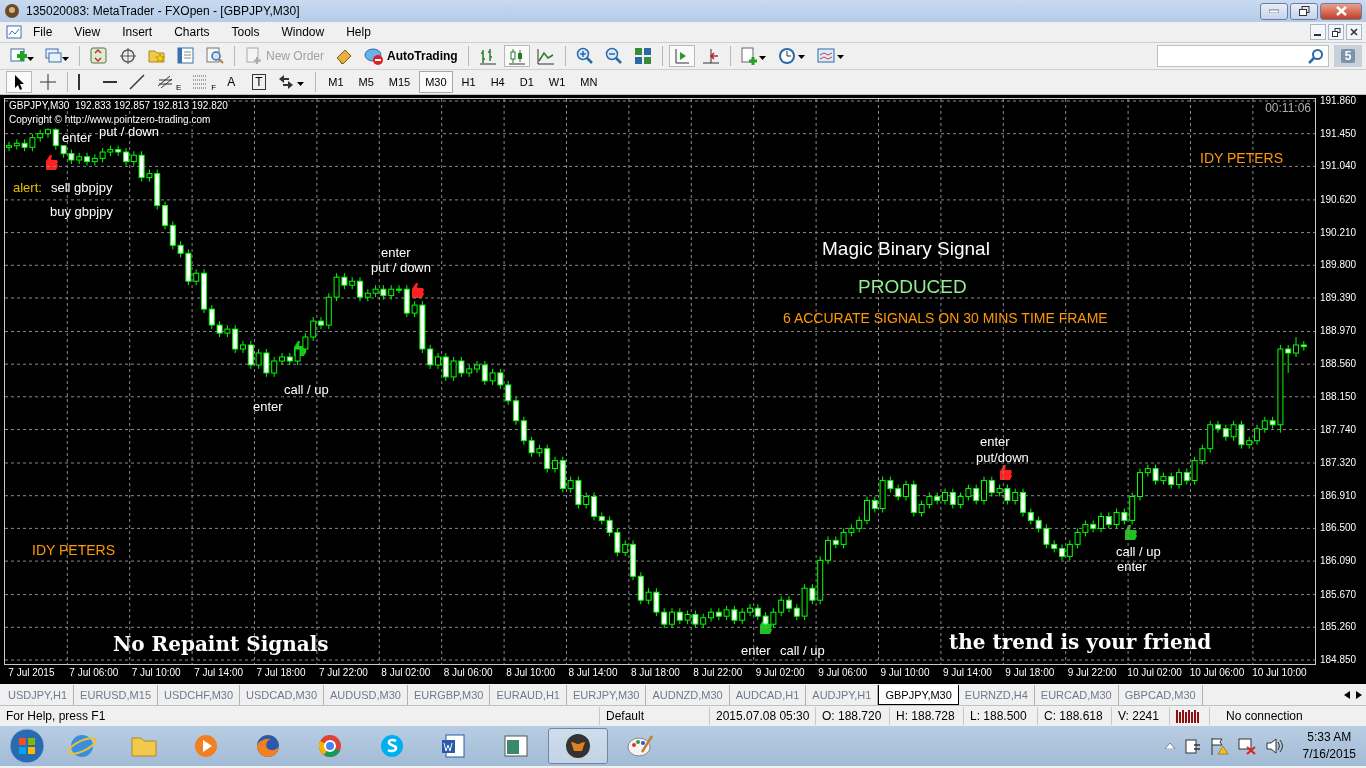  What do you see at coordinates (557, 82) in the screenshot?
I see `timeframe-button: W1` at bounding box center [557, 82].